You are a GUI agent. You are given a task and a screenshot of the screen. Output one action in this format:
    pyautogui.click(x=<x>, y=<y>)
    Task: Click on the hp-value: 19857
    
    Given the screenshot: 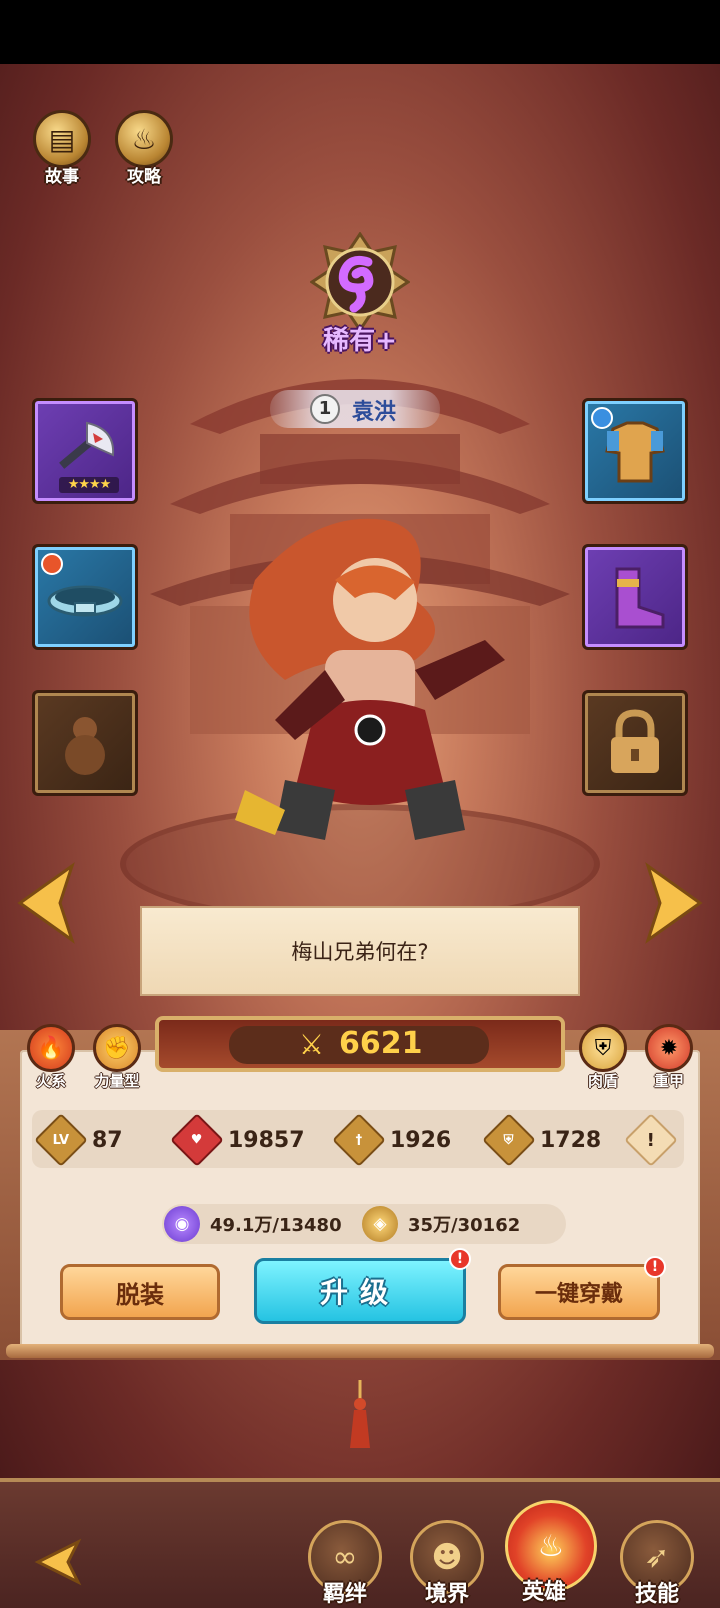 What is the action you would take?
    pyautogui.click(x=266, y=1140)
    